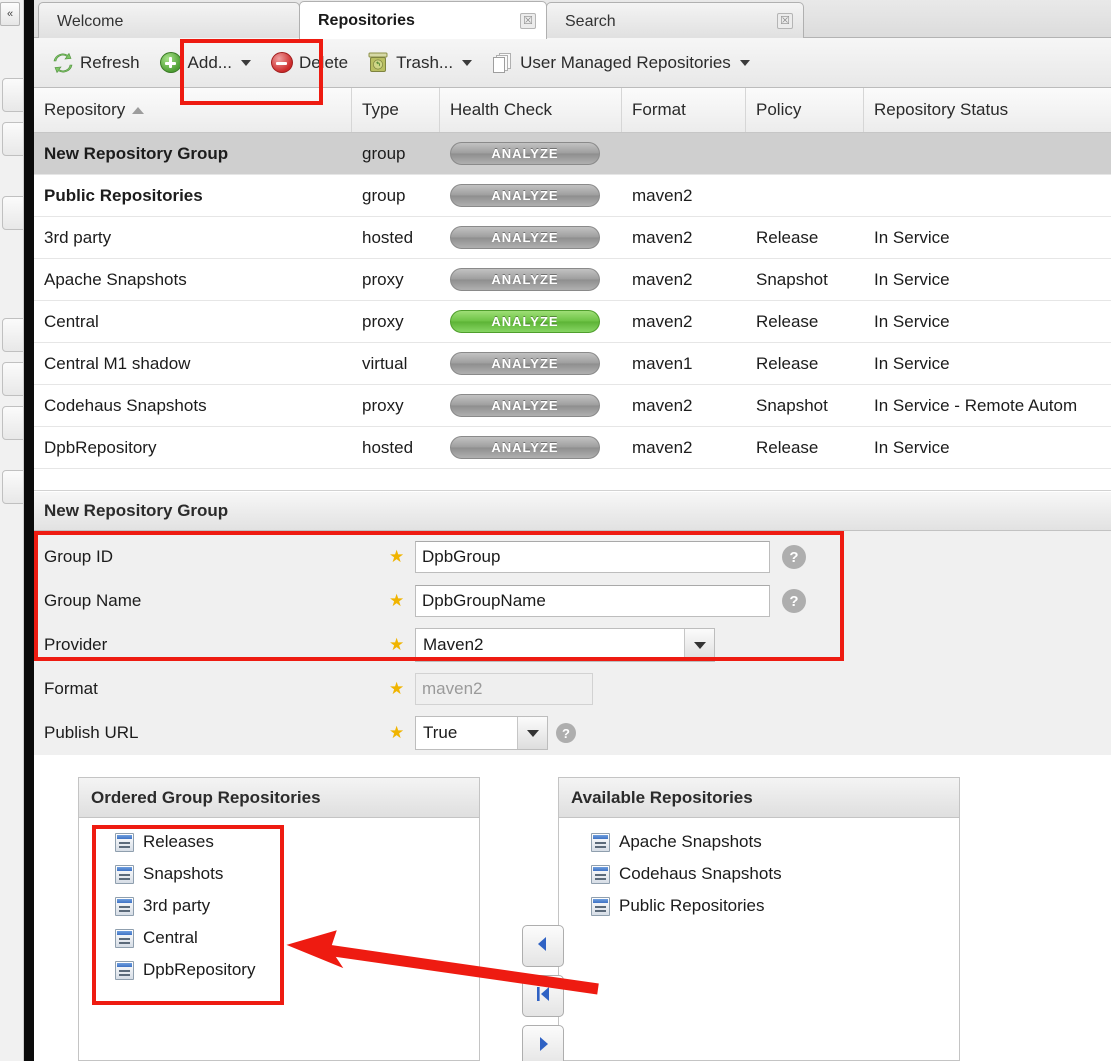 The width and height of the screenshot is (1111, 1061). I want to click on form-row-provider: Provider ★ Maven2, so click(572, 645).